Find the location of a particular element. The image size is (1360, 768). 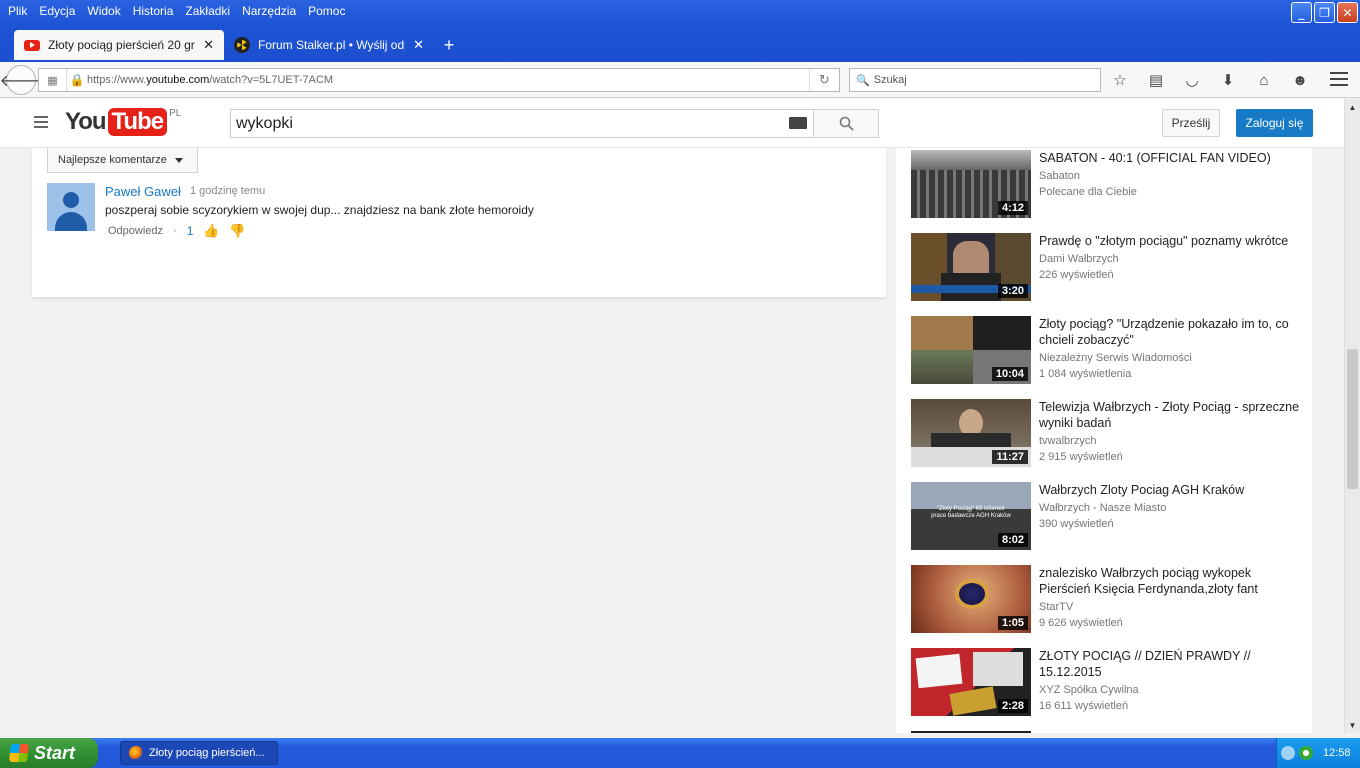

youtube-search-button is located at coordinates (846, 123).